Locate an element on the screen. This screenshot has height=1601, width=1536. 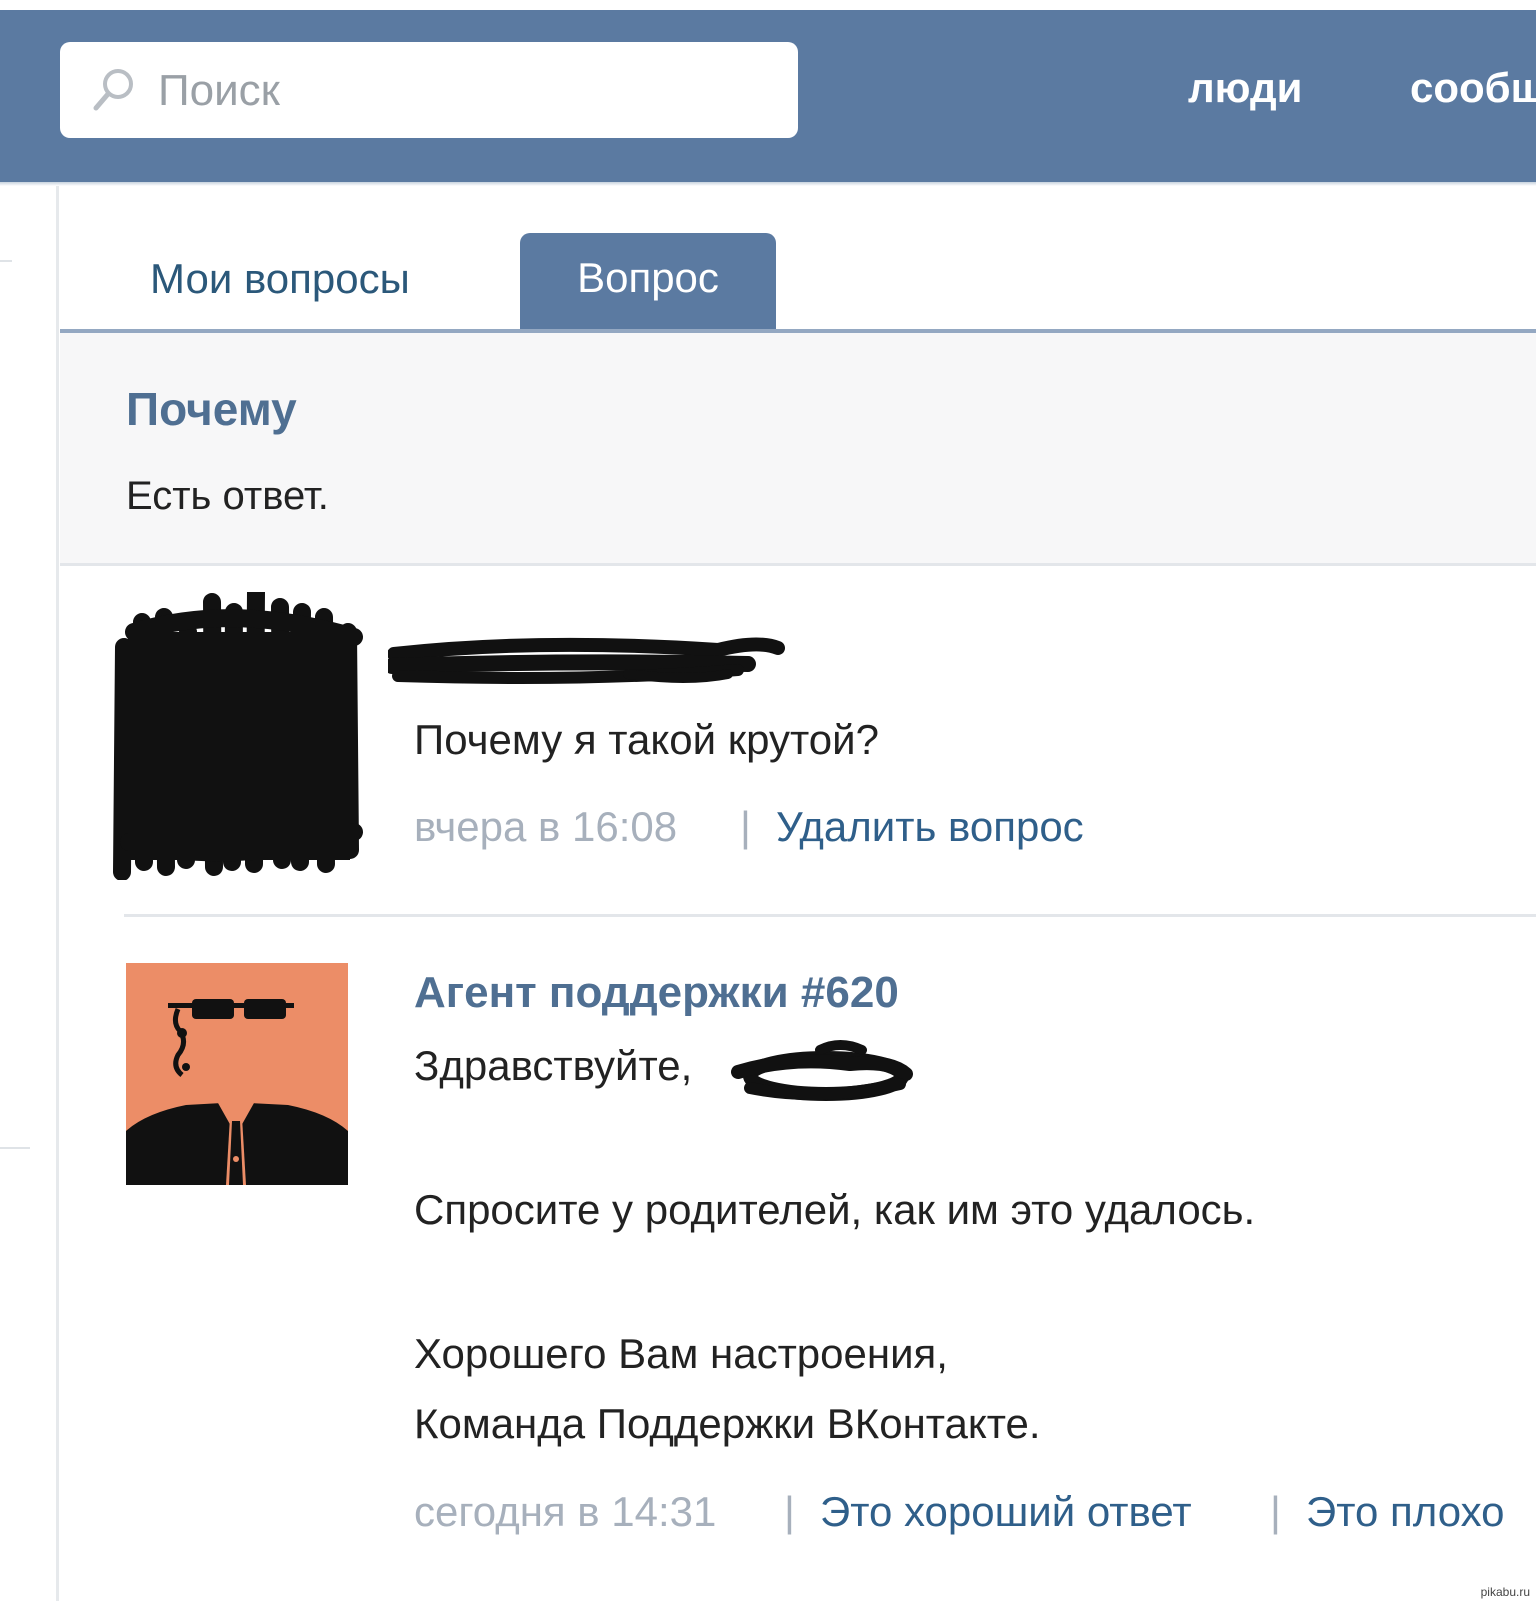
question-panel is located at coordinates (798, 448).